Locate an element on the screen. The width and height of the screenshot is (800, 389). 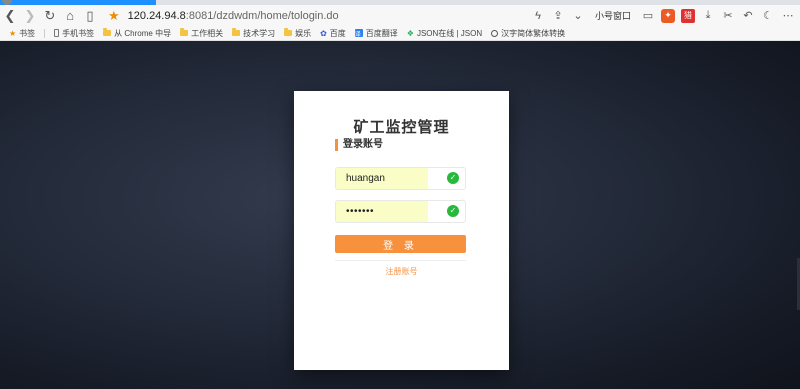
bookmark-item: 娱乐 is located at coordinates (297, 33).